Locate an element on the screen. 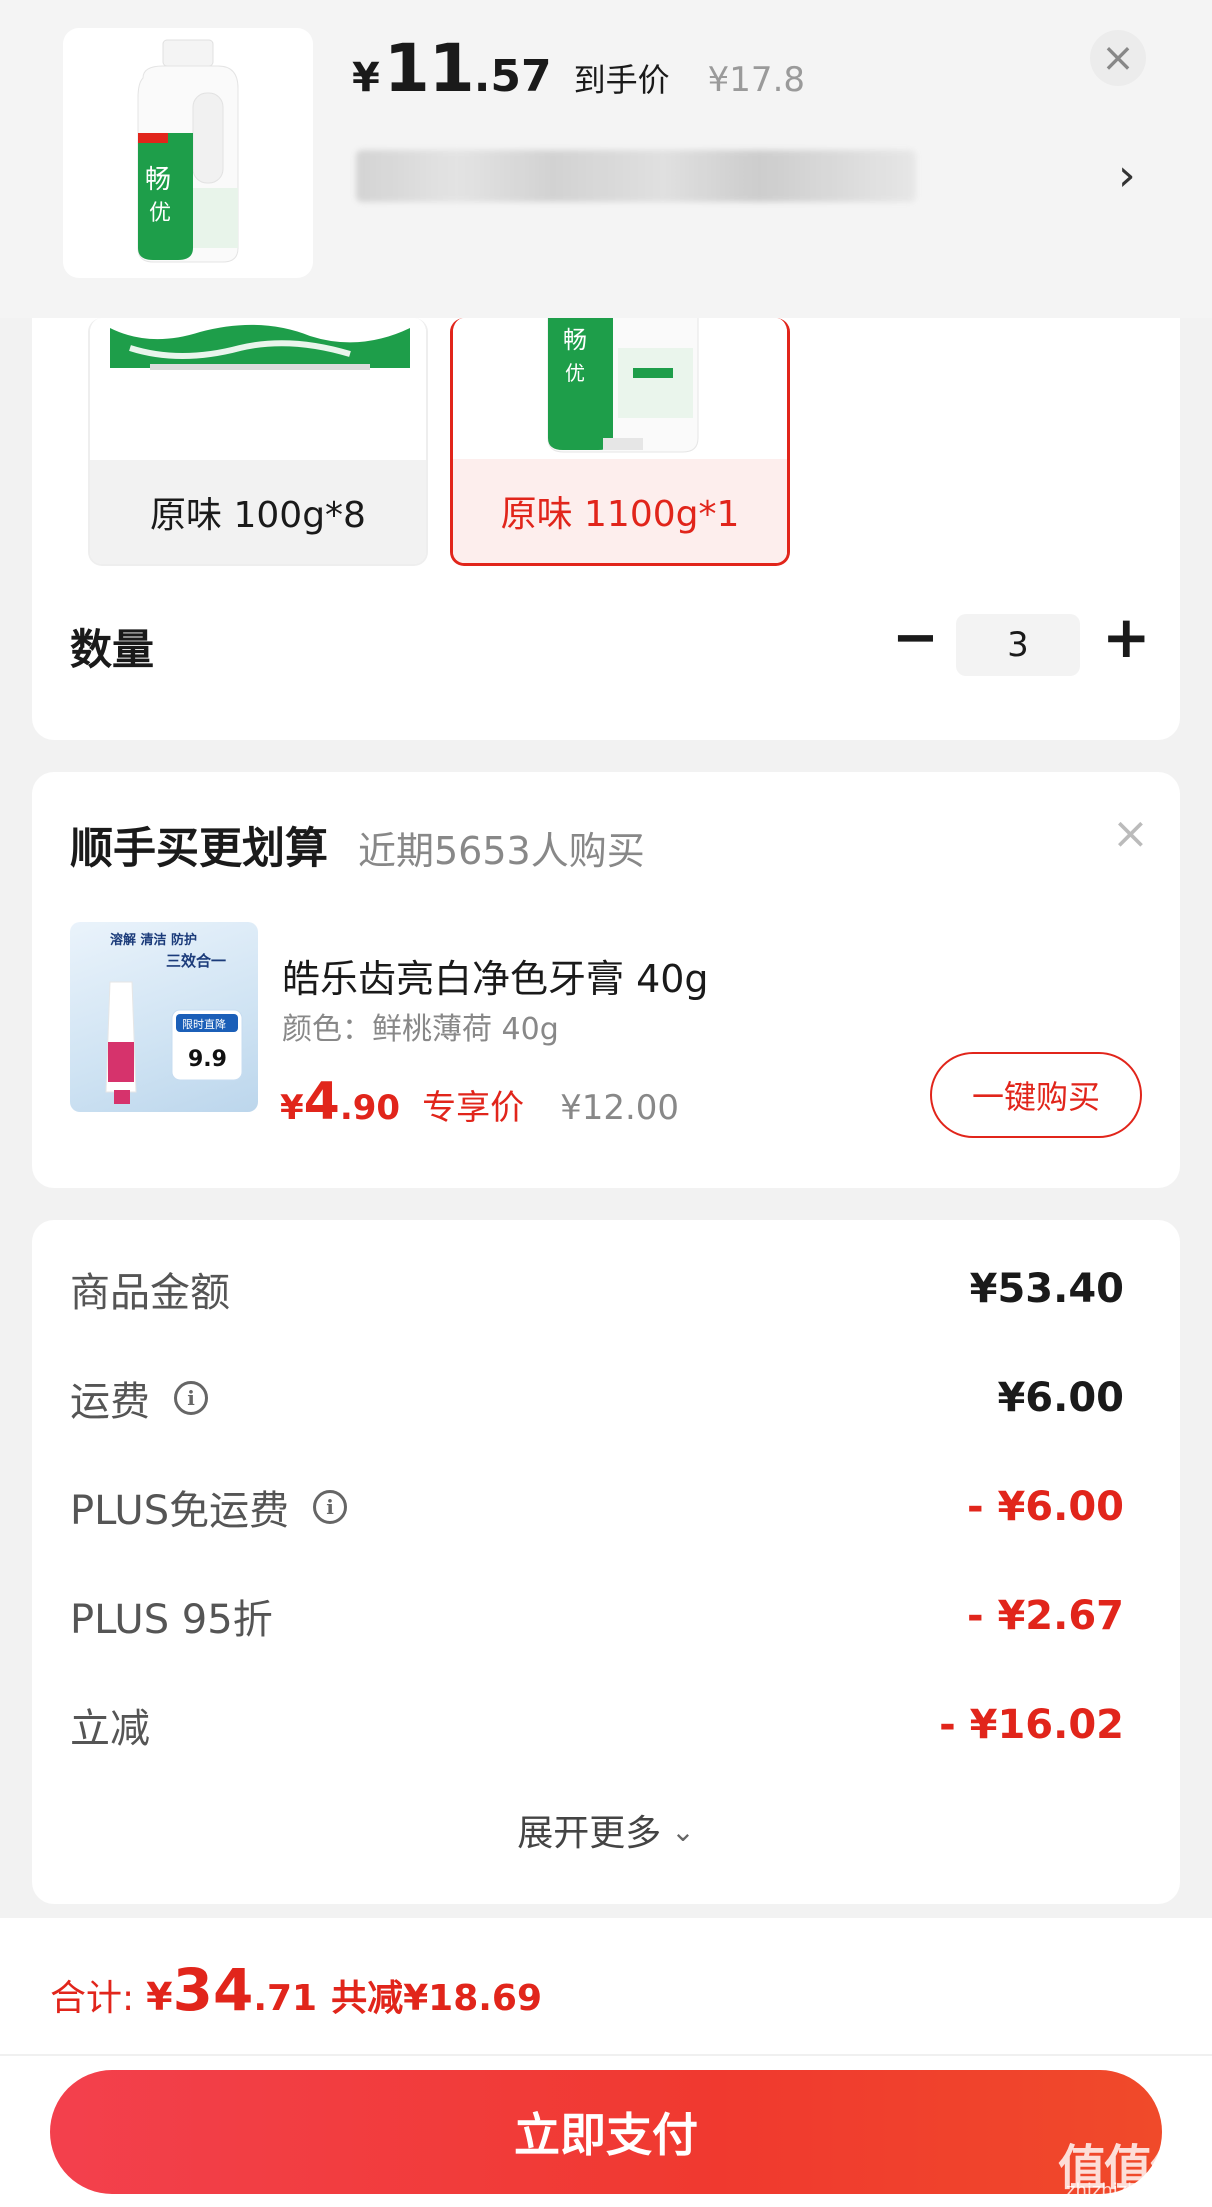 This screenshot has height=2207, width=1212. spec-option-1100g: 畅 优 原味 1100g*1 is located at coordinates (620, 442).